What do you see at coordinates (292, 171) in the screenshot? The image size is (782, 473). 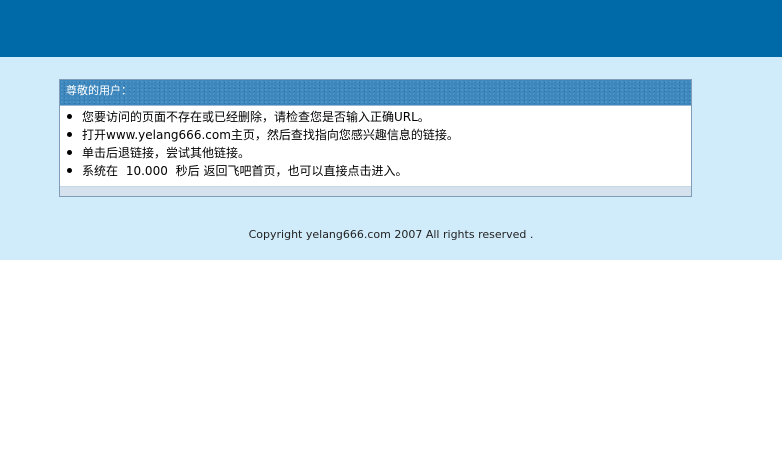 I see `redirect-home-link: 秒后 返回飞吧首页，也可以直接点击进入。` at bounding box center [292, 171].